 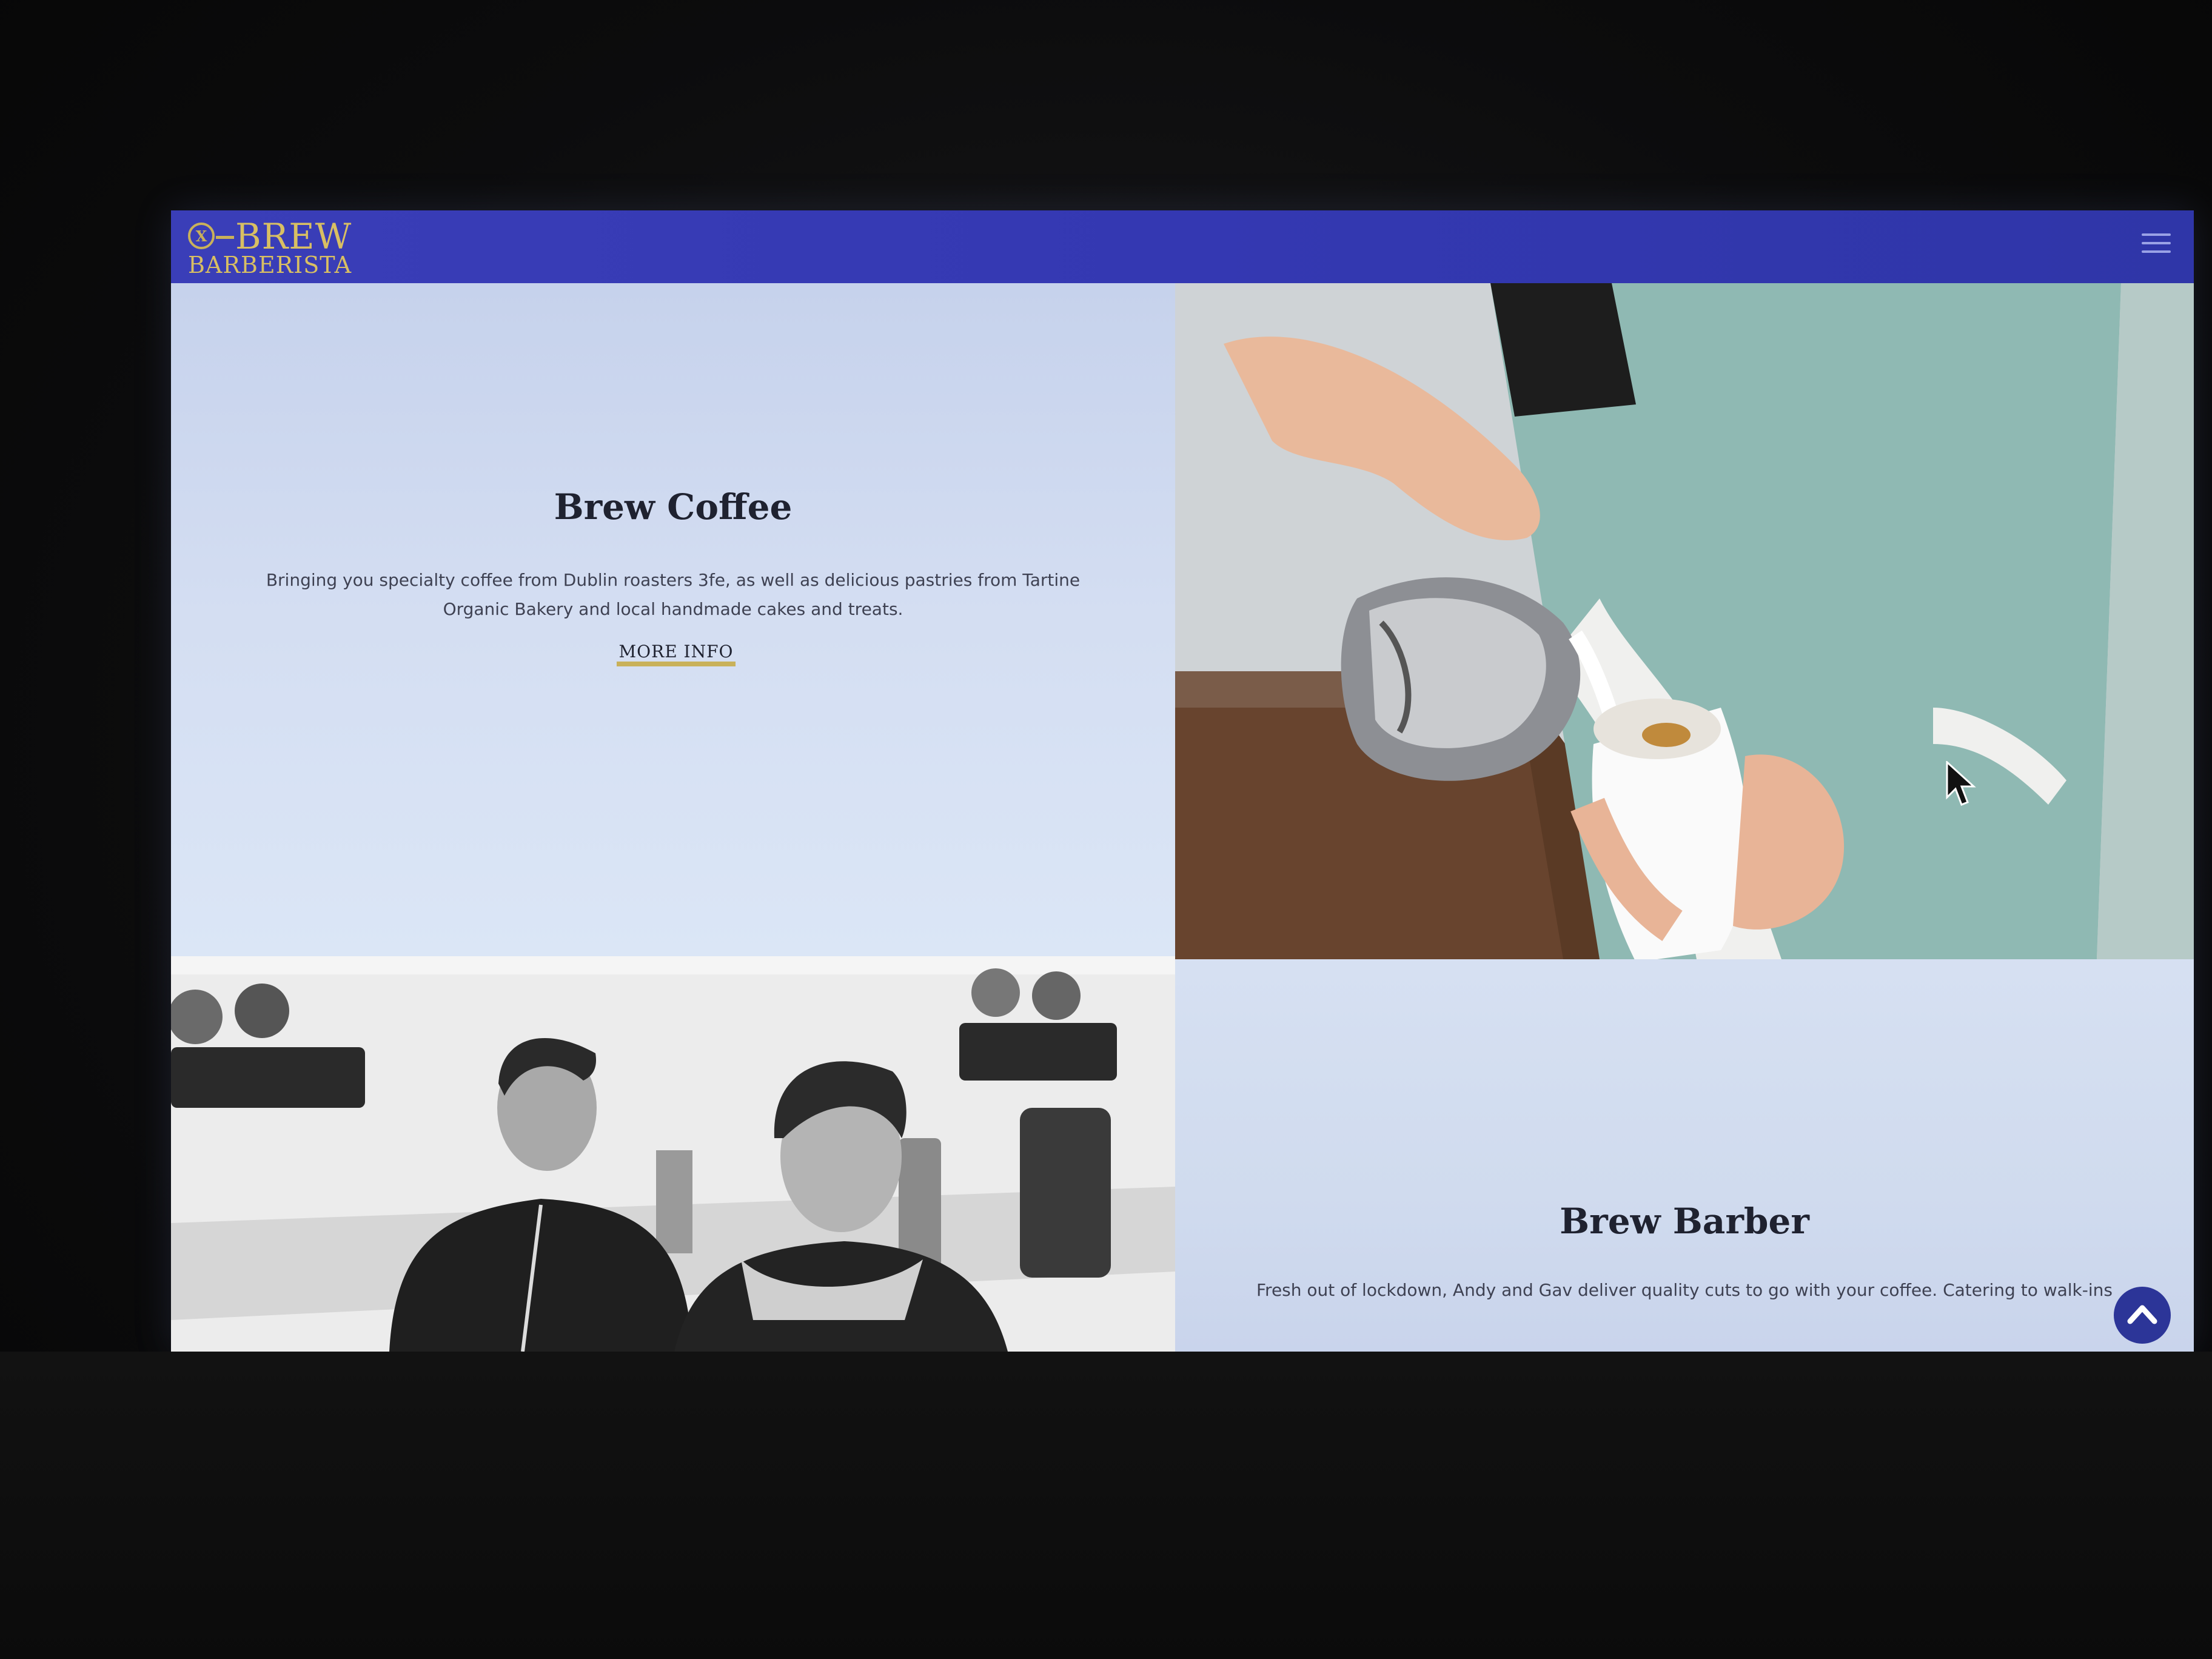 What do you see at coordinates (676, 653) in the screenshot?
I see `more-info-button: MORE INFO` at bounding box center [676, 653].